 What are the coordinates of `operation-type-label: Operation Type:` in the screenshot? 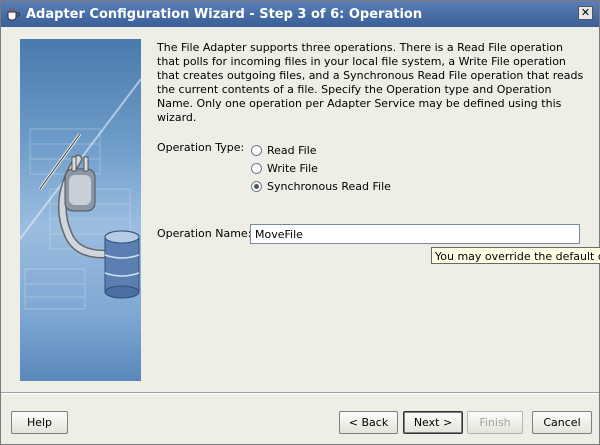 It's located at (201, 147).